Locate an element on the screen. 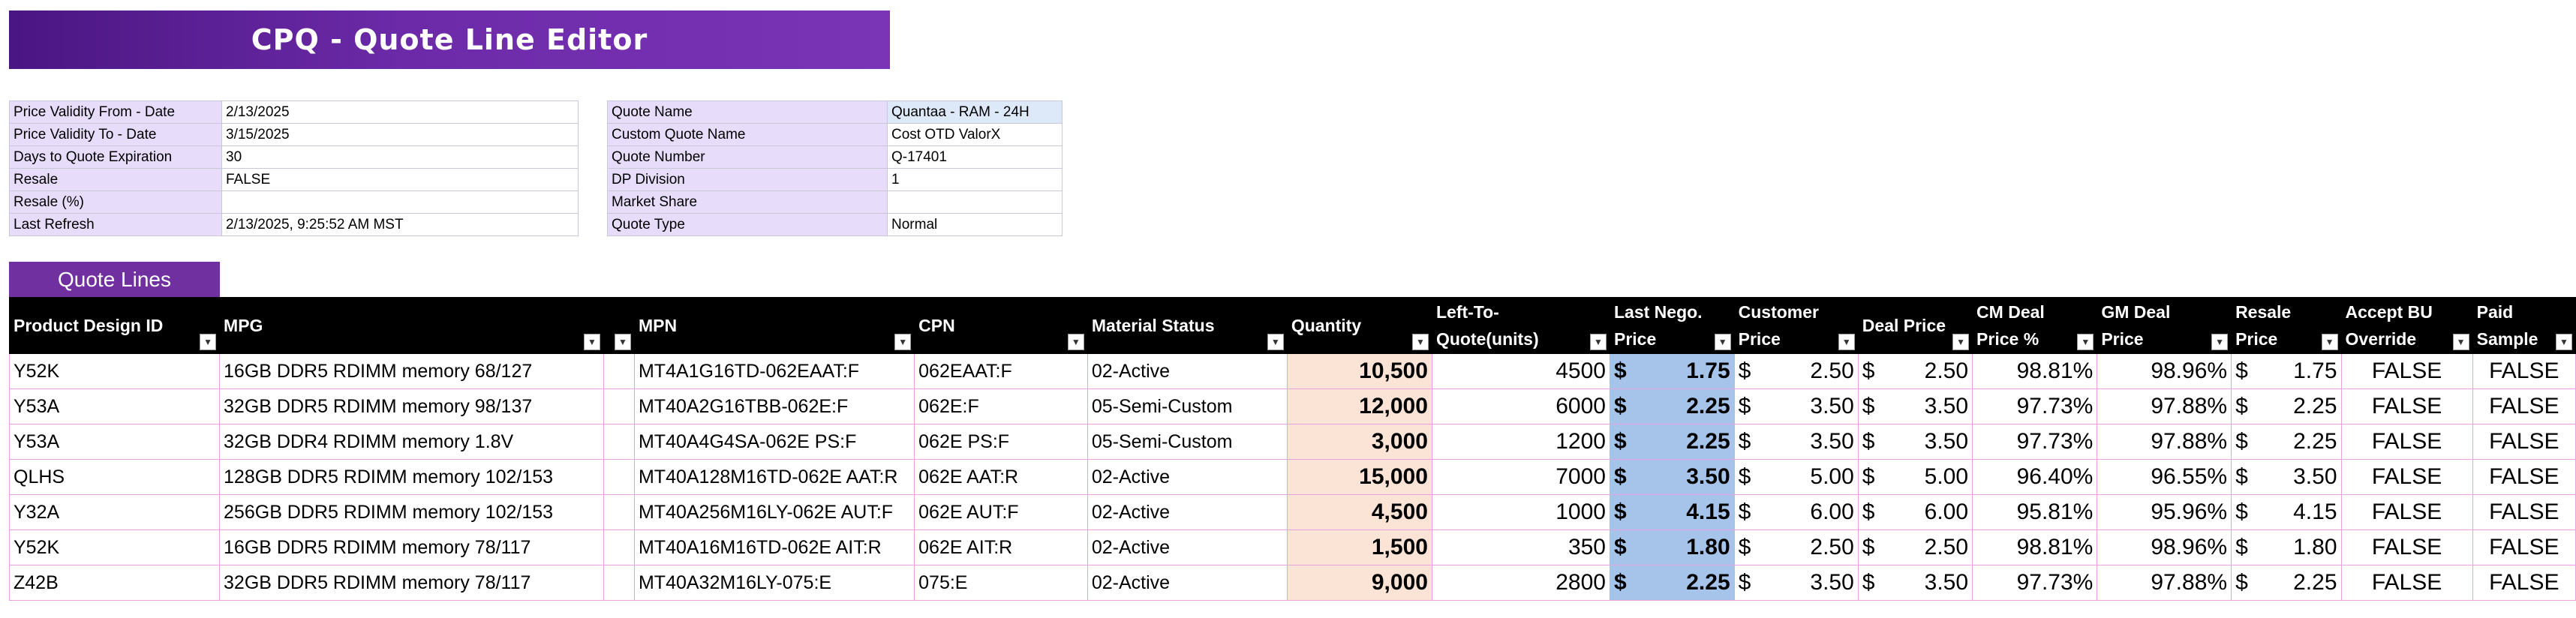 This screenshot has width=2576, height=618. cell-mpg: 128GB DDR5 RDIMM memory 102/153 is located at coordinates (411, 477).